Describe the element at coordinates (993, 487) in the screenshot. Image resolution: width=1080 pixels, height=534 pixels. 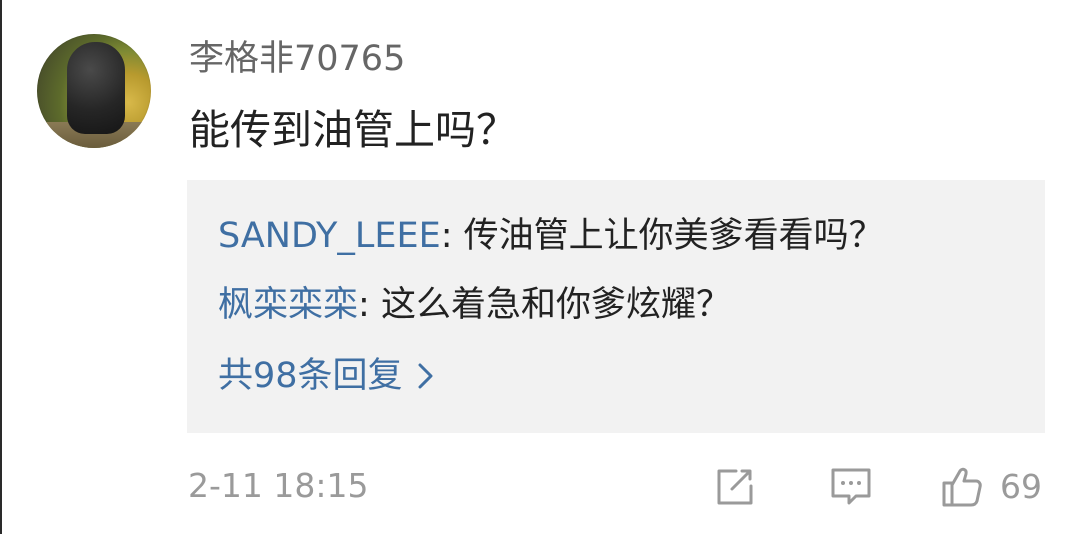
I see `like-button: 69` at that location.